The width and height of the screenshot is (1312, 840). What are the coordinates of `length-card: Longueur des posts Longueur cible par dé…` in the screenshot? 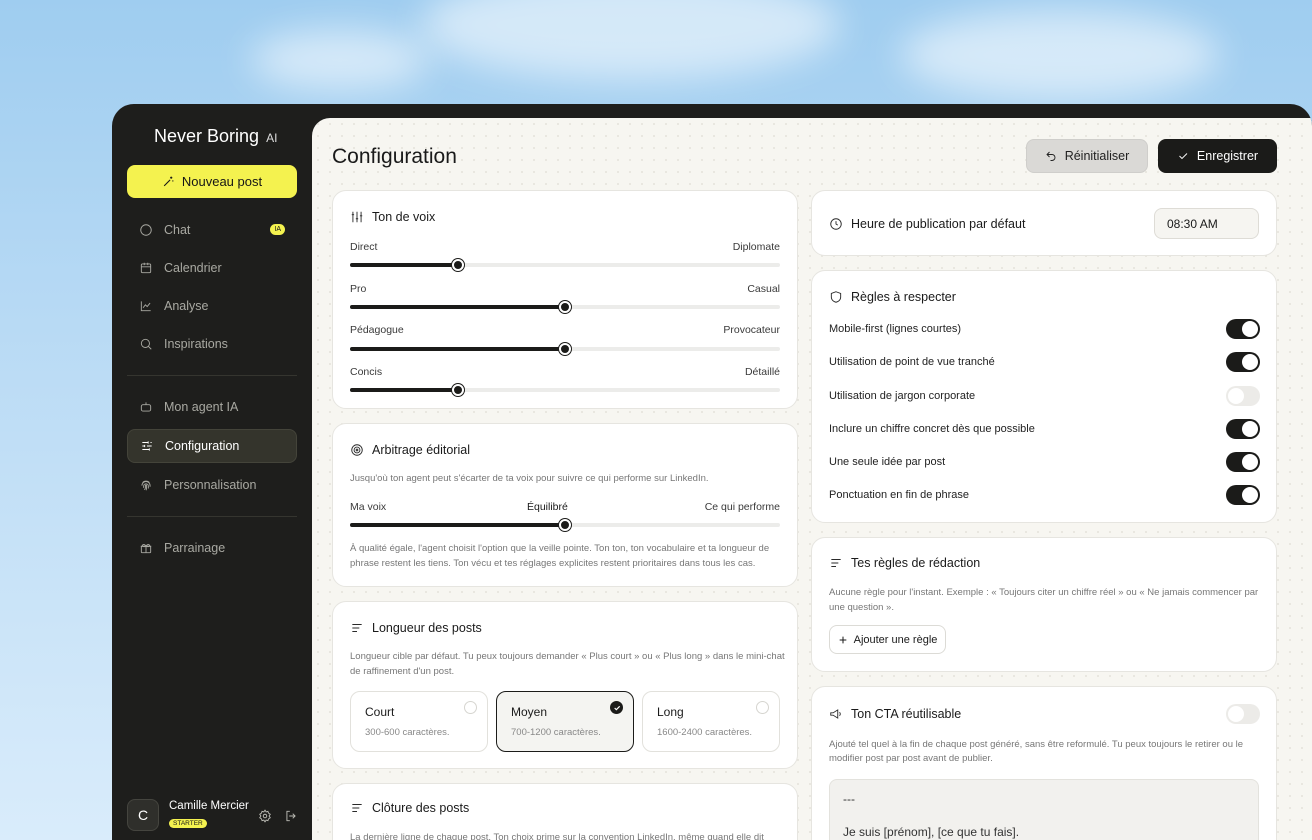 It's located at (565, 685).